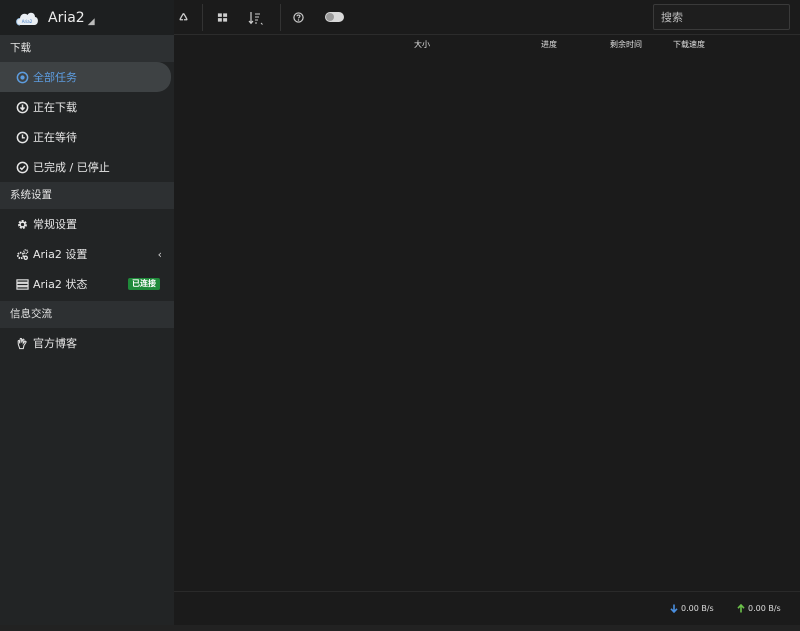 The width and height of the screenshot is (800, 631). Describe the element at coordinates (27, 21) in the screenshot. I see `logo-text: Aria2` at that location.